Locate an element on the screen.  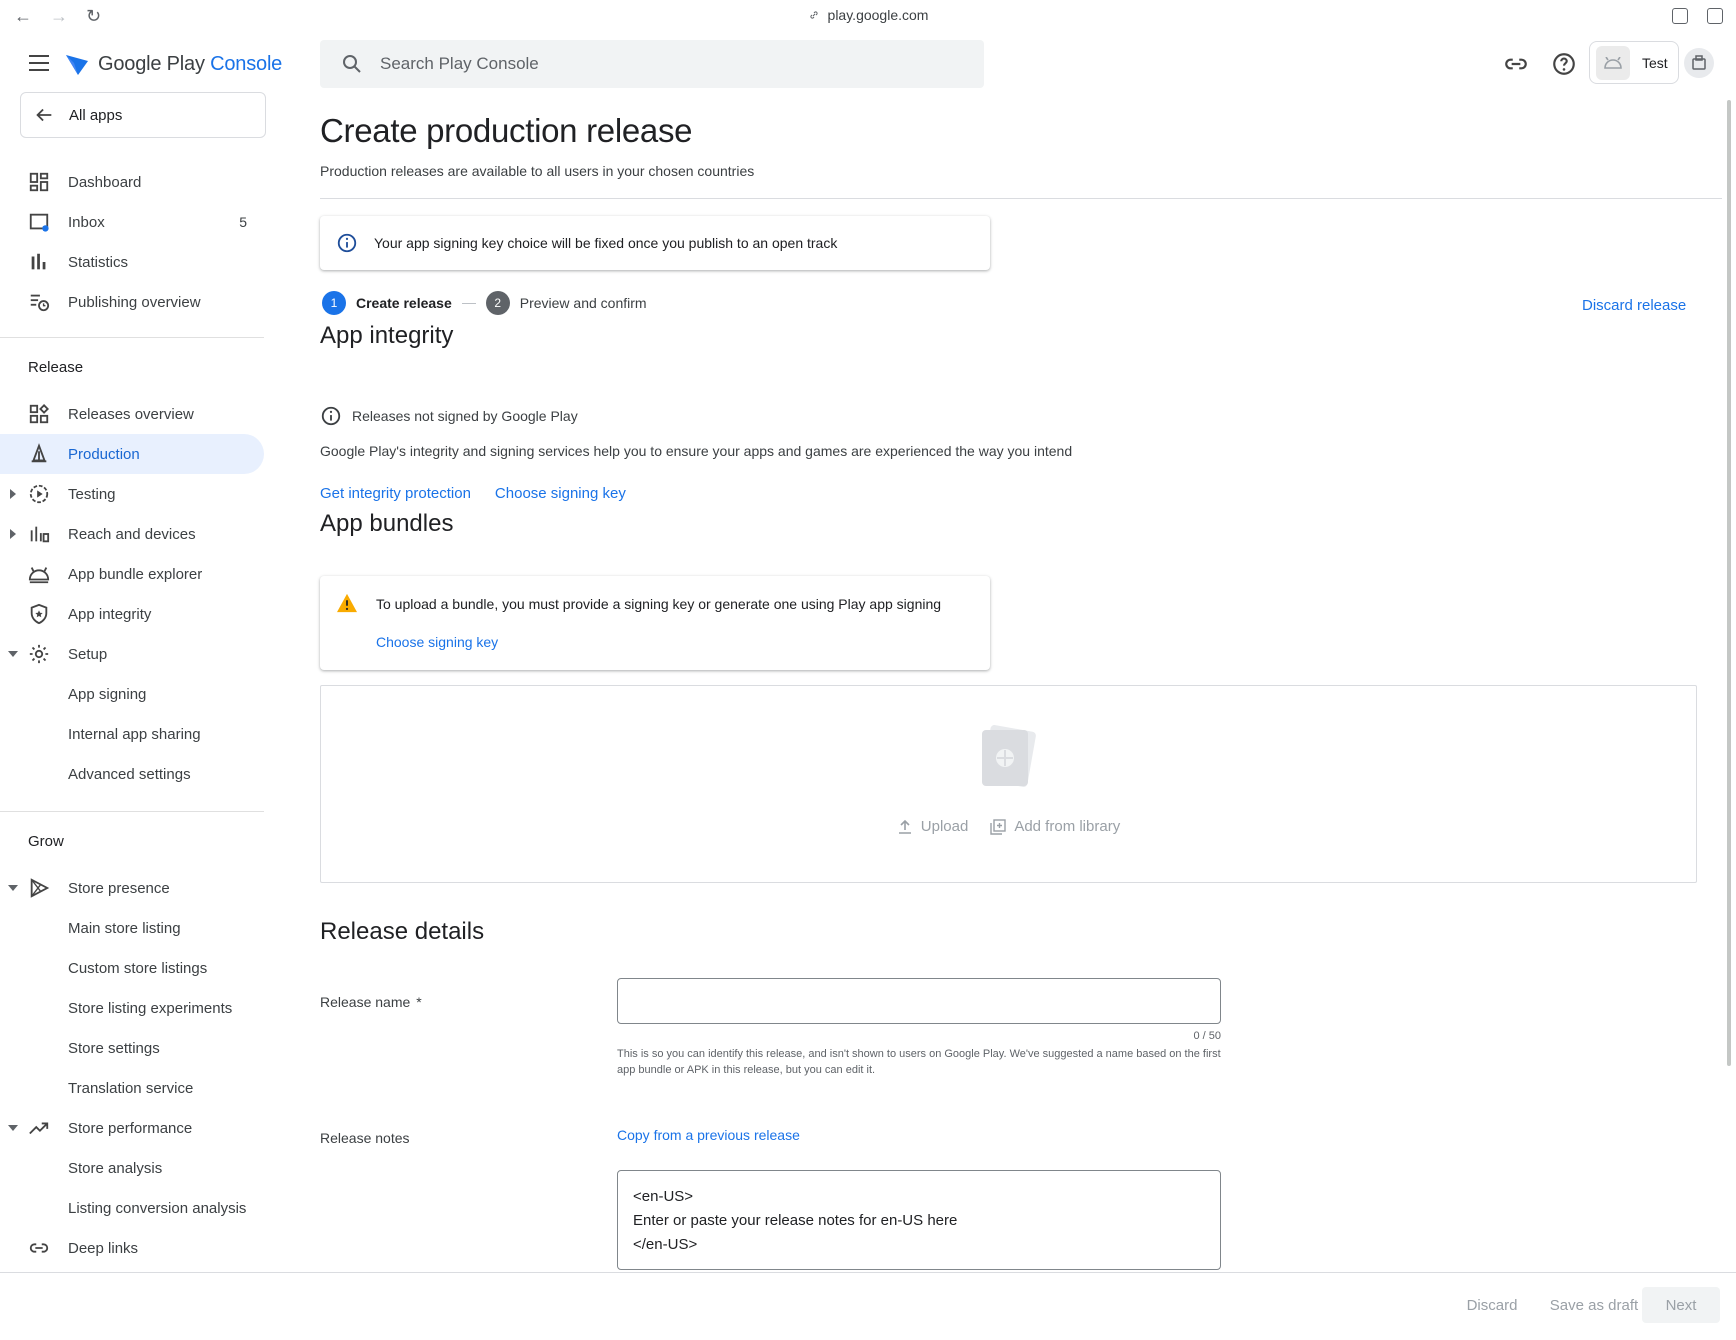
sidebar-item-deep-links: Deep links is located at coordinates (132, 1248).